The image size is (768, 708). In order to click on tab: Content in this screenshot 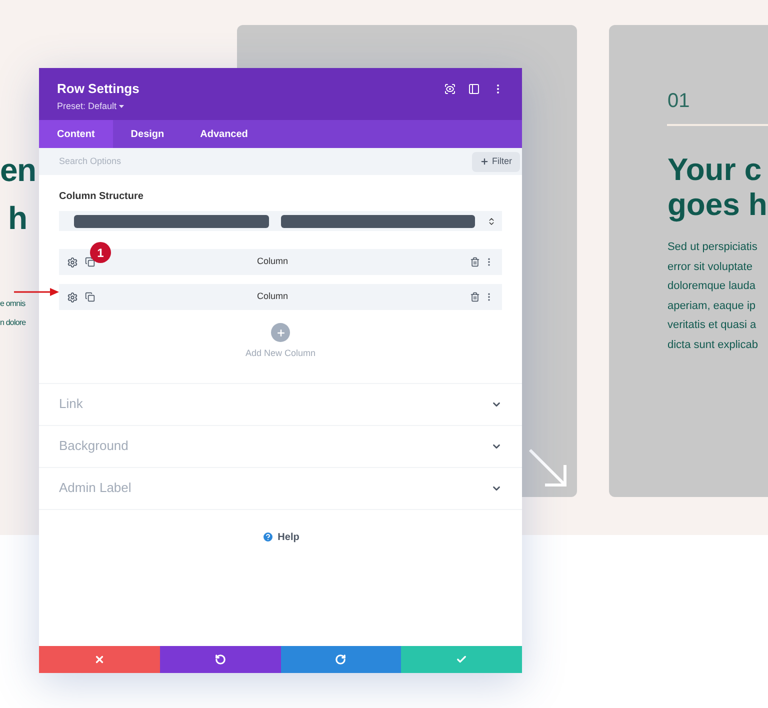, I will do `click(76, 134)`.